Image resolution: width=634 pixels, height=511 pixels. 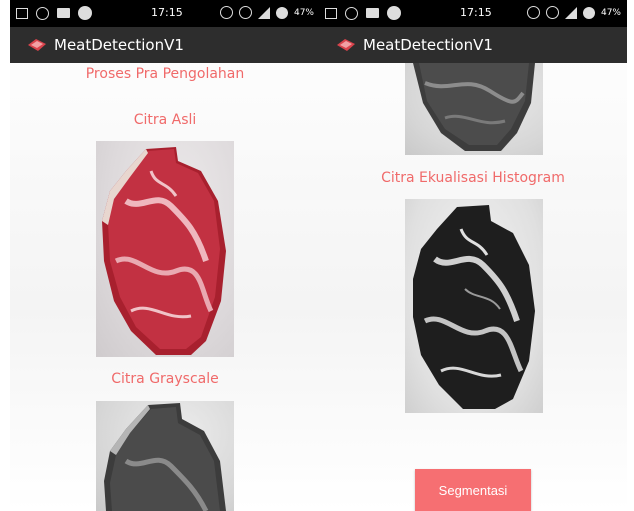 What do you see at coordinates (473, 490) in the screenshot?
I see `segmentasi-button: Segmentasi` at bounding box center [473, 490].